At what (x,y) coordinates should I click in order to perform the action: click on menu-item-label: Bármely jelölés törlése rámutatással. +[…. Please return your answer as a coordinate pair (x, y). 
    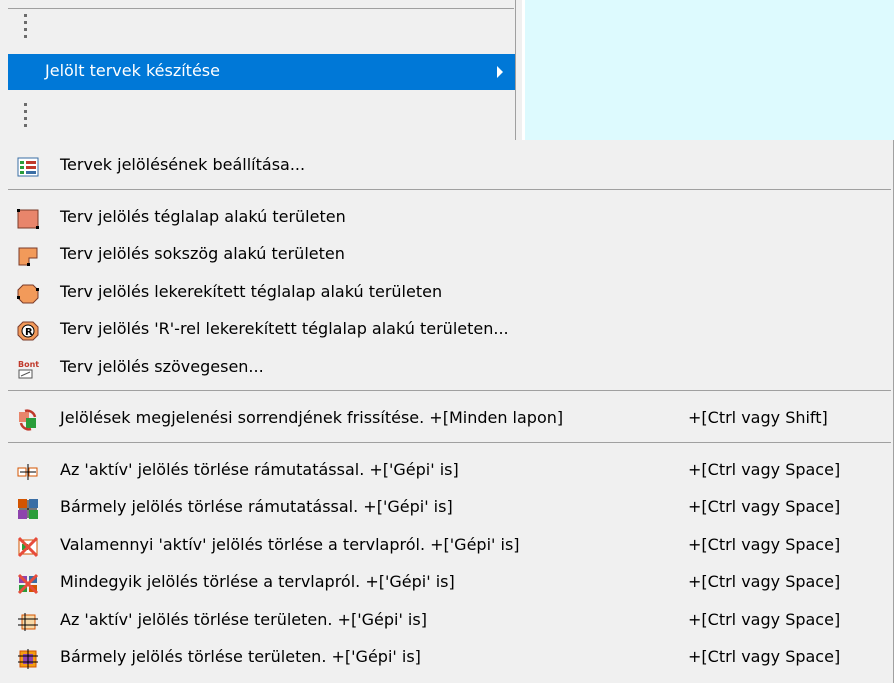
    Looking at the image, I should click on (256, 506).